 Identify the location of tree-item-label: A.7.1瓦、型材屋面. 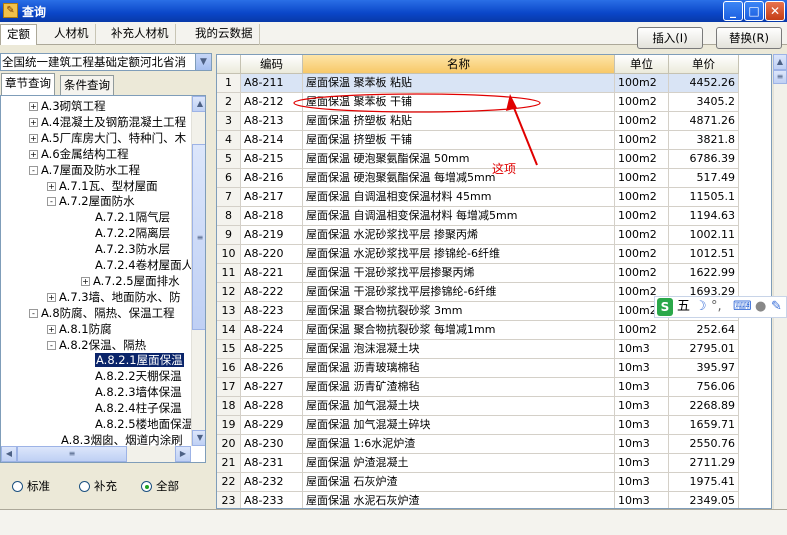
(108, 185).